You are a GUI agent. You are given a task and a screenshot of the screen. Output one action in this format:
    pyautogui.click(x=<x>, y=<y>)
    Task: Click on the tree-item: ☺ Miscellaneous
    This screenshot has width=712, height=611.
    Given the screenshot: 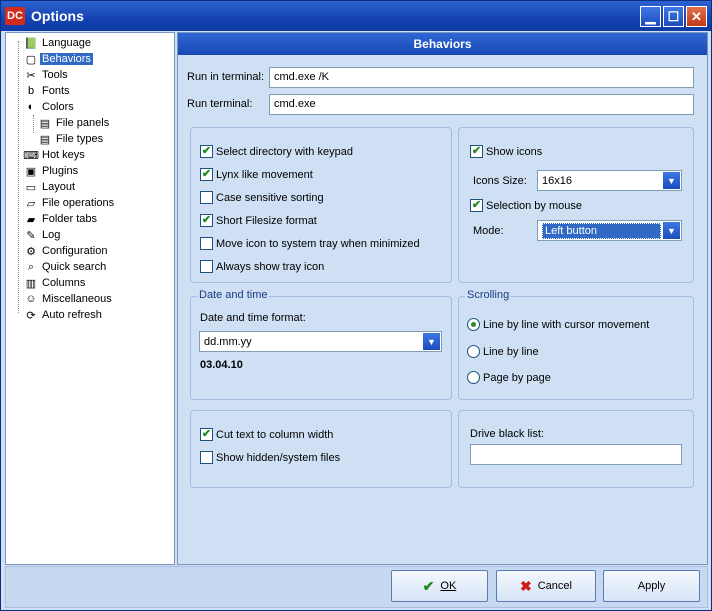 What is the action you would take?
    pyautogui.click(x=90, y=299)
    